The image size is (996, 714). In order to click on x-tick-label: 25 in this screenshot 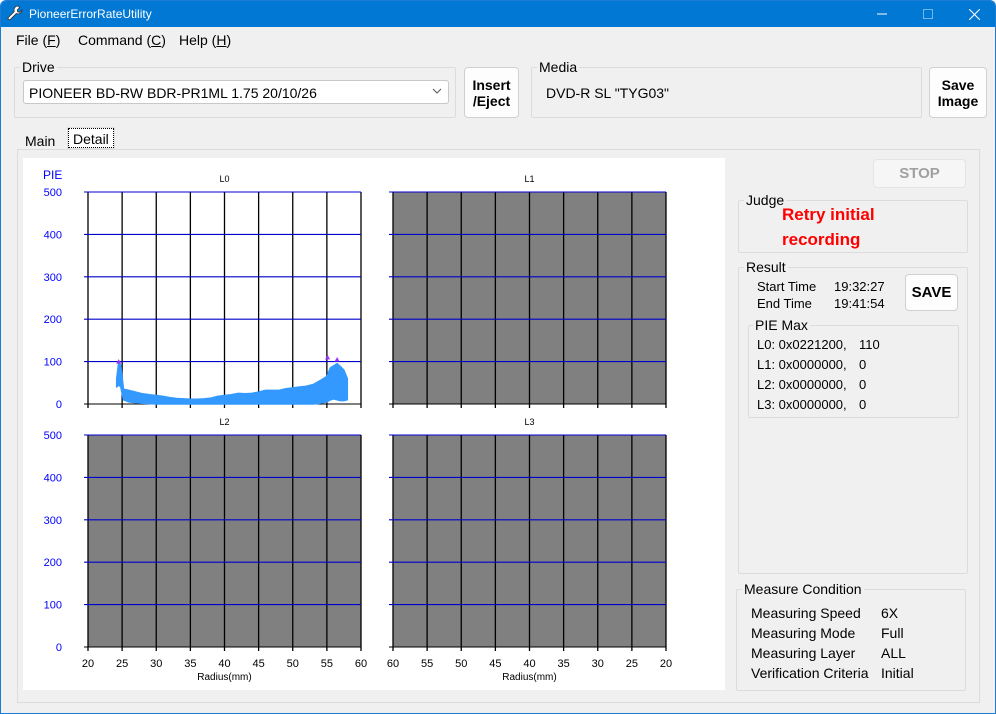, I will do `click(122, 664)`.